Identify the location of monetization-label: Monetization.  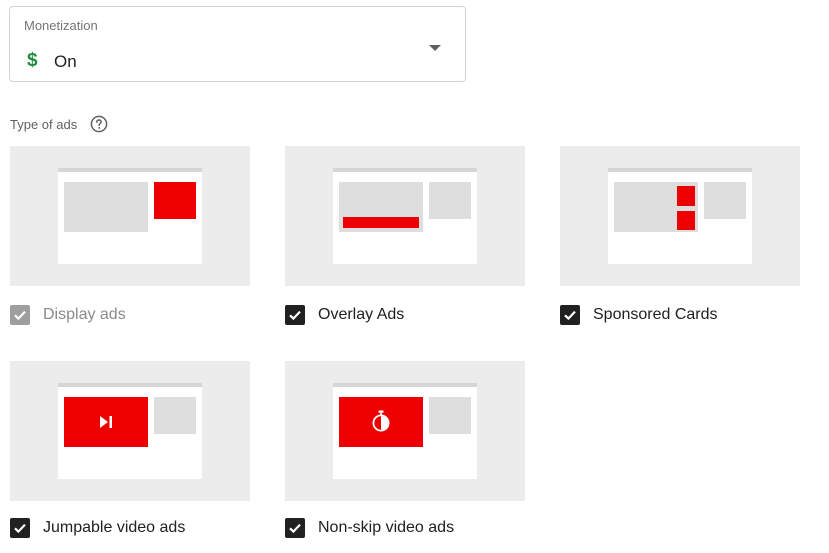
(61, 25).